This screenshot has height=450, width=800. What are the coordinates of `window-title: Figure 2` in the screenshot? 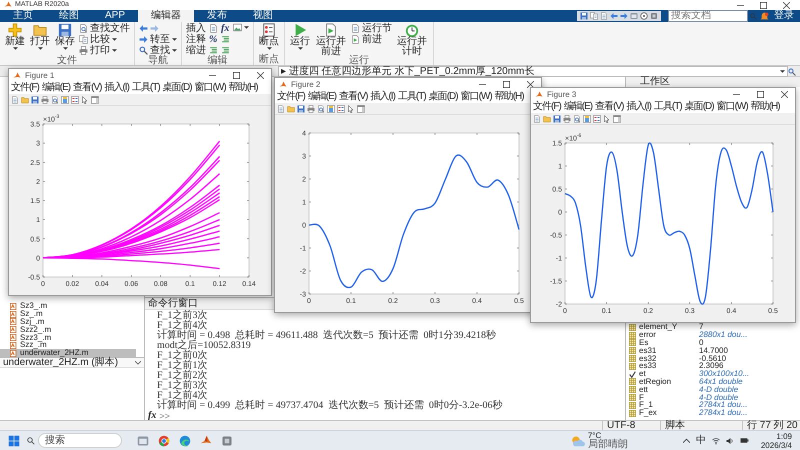 It's located at (305, 84).